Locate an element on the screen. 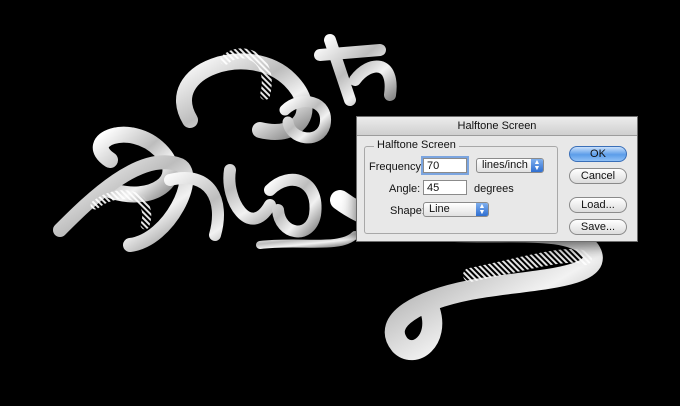 This screenshot has height=406, width=680. frequency-unit-select: lines/inch ▲ ▼ is located at coordinates (510, 165).